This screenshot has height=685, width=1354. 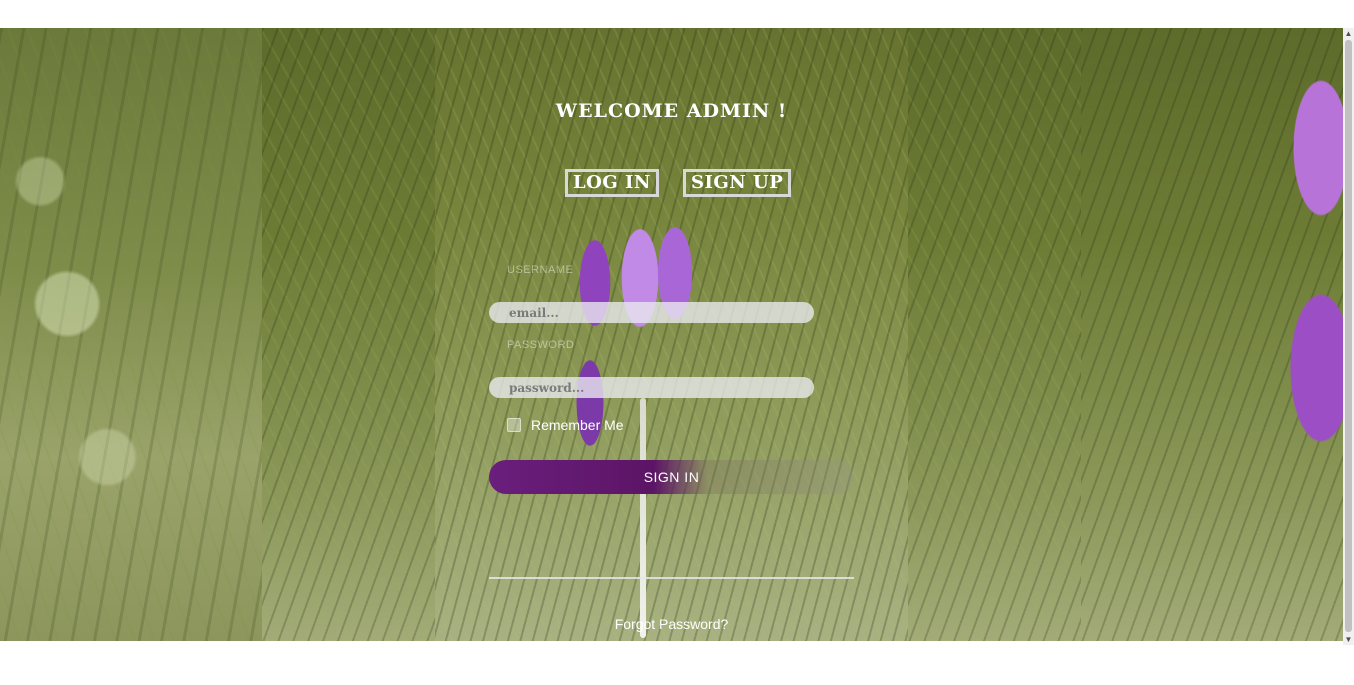 I want to click on scroll-down-icon: ▼, so click(x=1348, y=639).